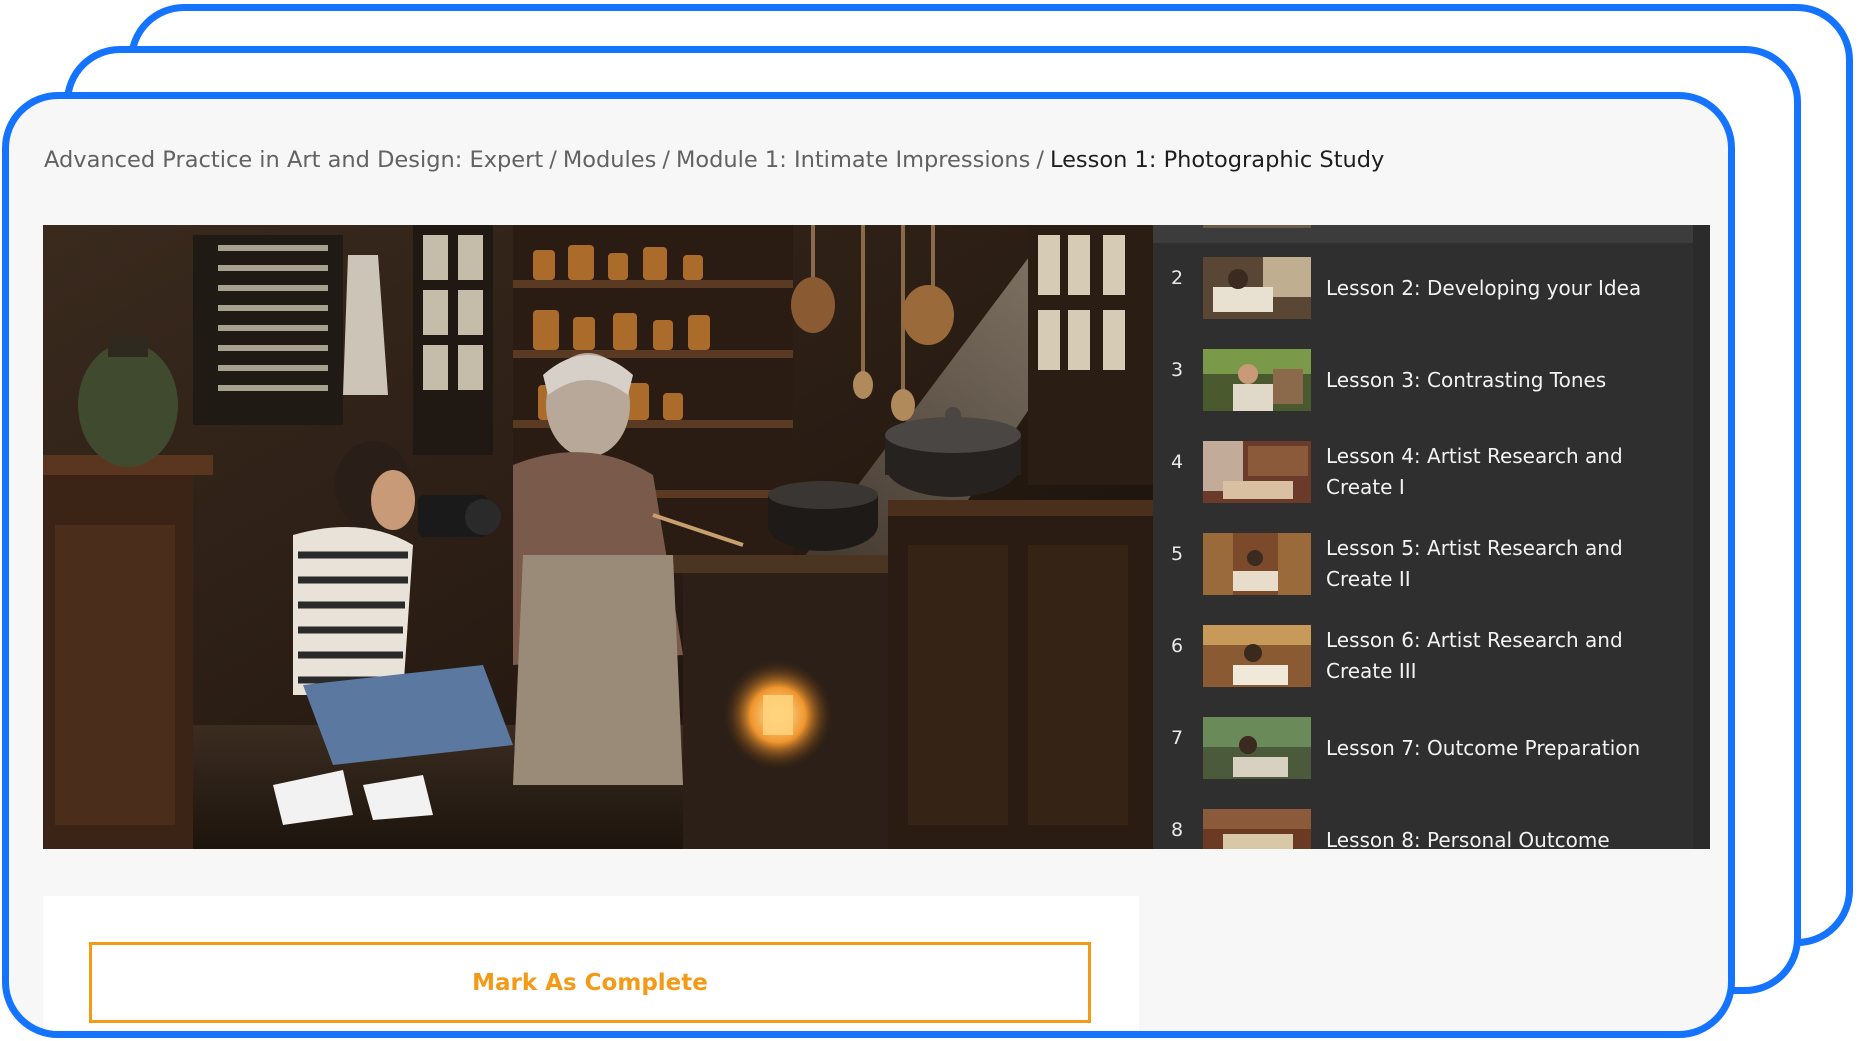 Image resolution: width=1859 pixels, height=1041 pixels. I want to click on lesson-number: 4, so click(1177, 462).